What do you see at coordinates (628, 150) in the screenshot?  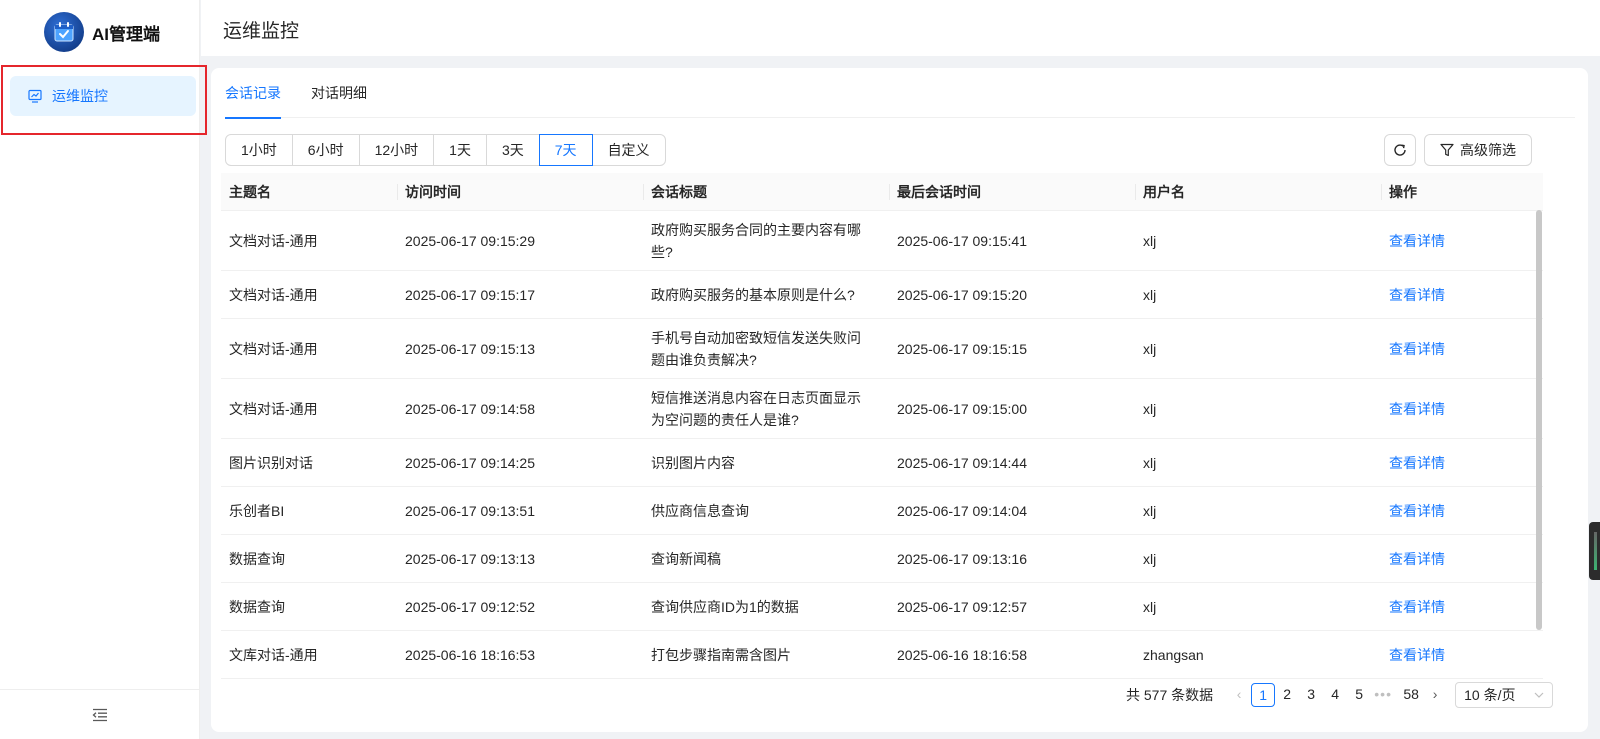 I see `range-custom-button: 自定义` at bounding box center [628, 150].